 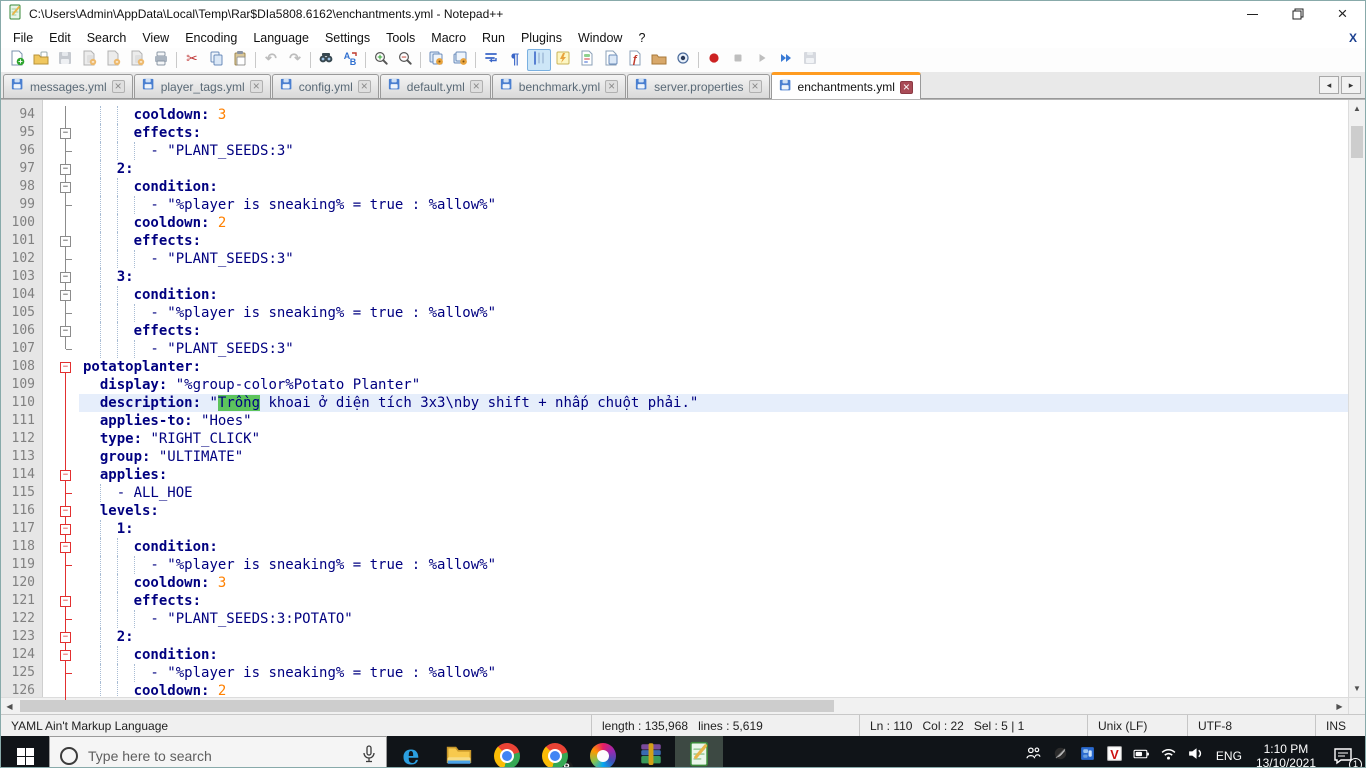 What do you see at coordinates (1351, 85) in the screenshot?
I see `tab-scroll-right-icon: ▸` at bounding box center [1351, 85].